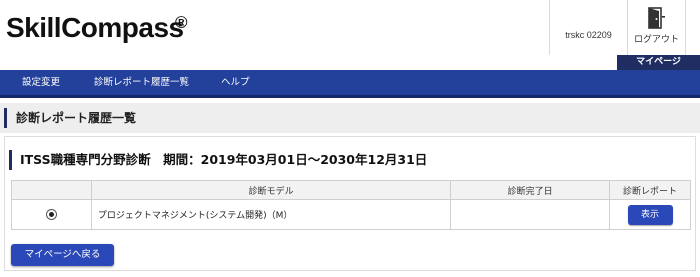 The image size is (700, 277). Describe the element at coordinates (76, 118) in the screenshot. I see `page-title: 診断レポート履歴一覧` at that location.